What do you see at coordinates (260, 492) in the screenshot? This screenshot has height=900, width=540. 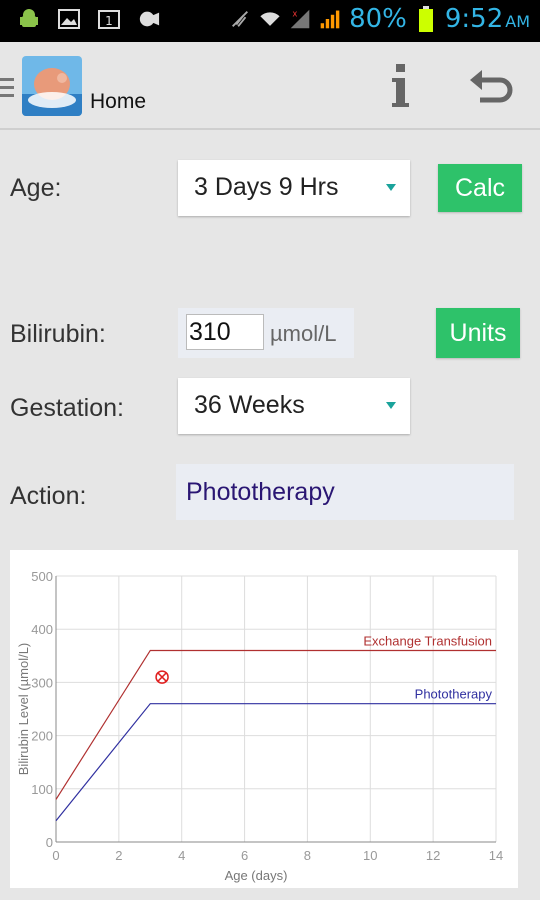 I see `action-value: Phototherapy` at bounding box center [260, 492].